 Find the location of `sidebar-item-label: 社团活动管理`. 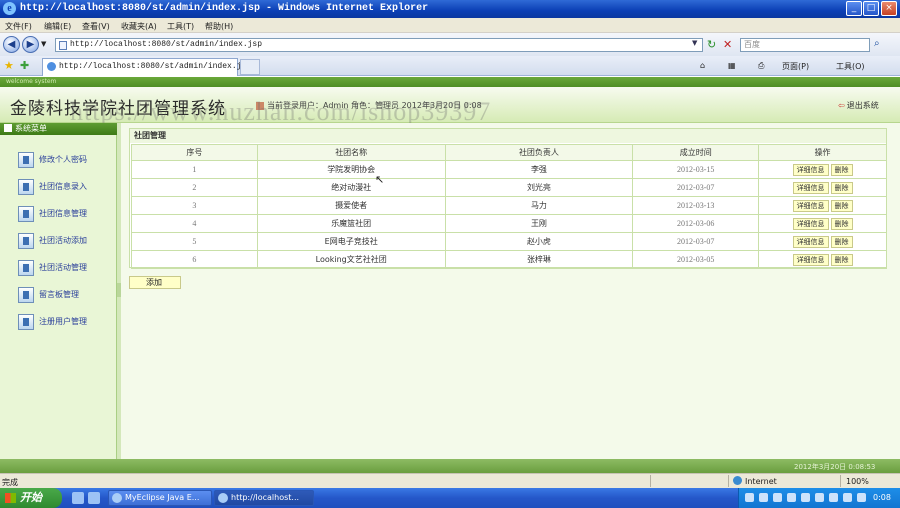

sidebar-item-label: 社团活动管理 is located at coordinates (63, 267).